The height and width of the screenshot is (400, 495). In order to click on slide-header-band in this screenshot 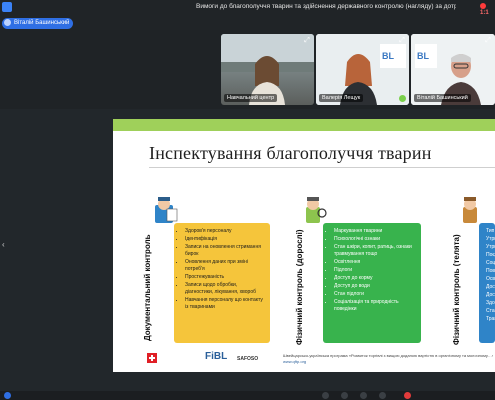, I will do `click(304, 125)`.